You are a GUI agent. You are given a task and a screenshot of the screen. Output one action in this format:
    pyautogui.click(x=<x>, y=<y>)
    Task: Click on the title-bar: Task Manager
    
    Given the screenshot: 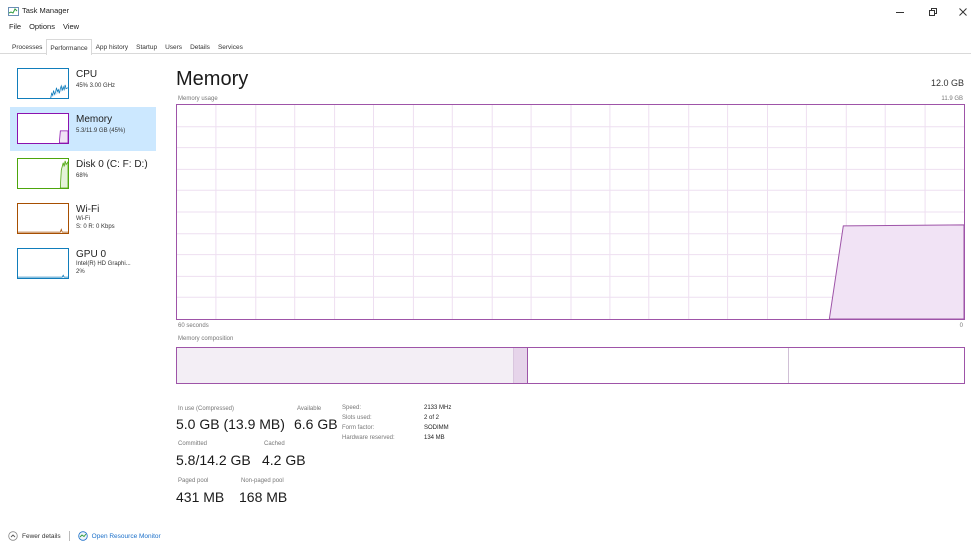 What is the action you would take?
    pyautogui.click(x=485, y=11)
    